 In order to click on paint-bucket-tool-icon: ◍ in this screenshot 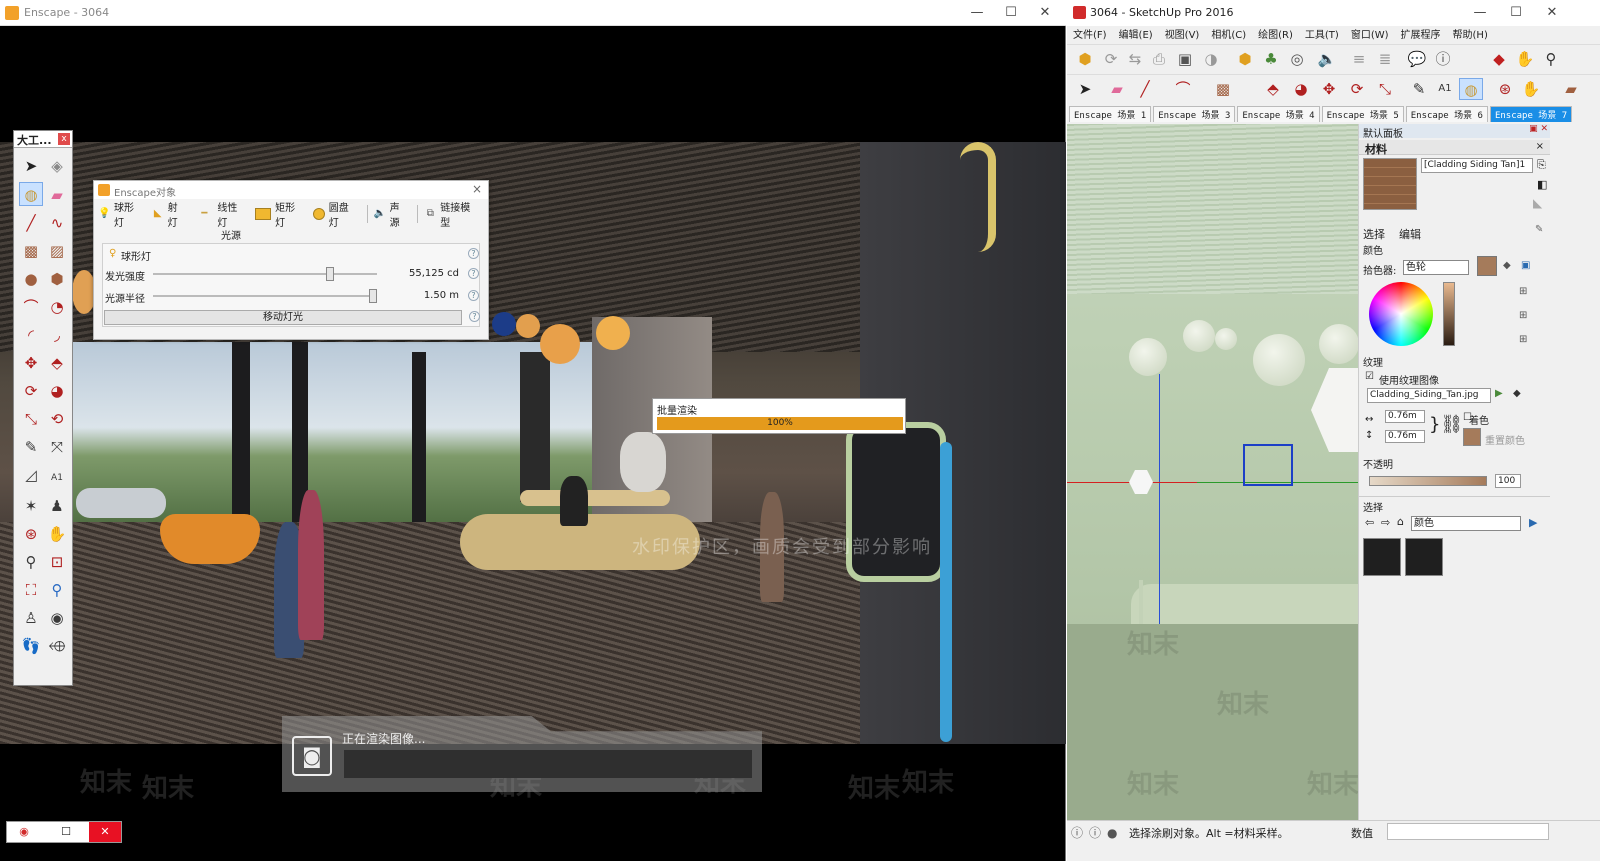, I will do `click(31, 194)`.